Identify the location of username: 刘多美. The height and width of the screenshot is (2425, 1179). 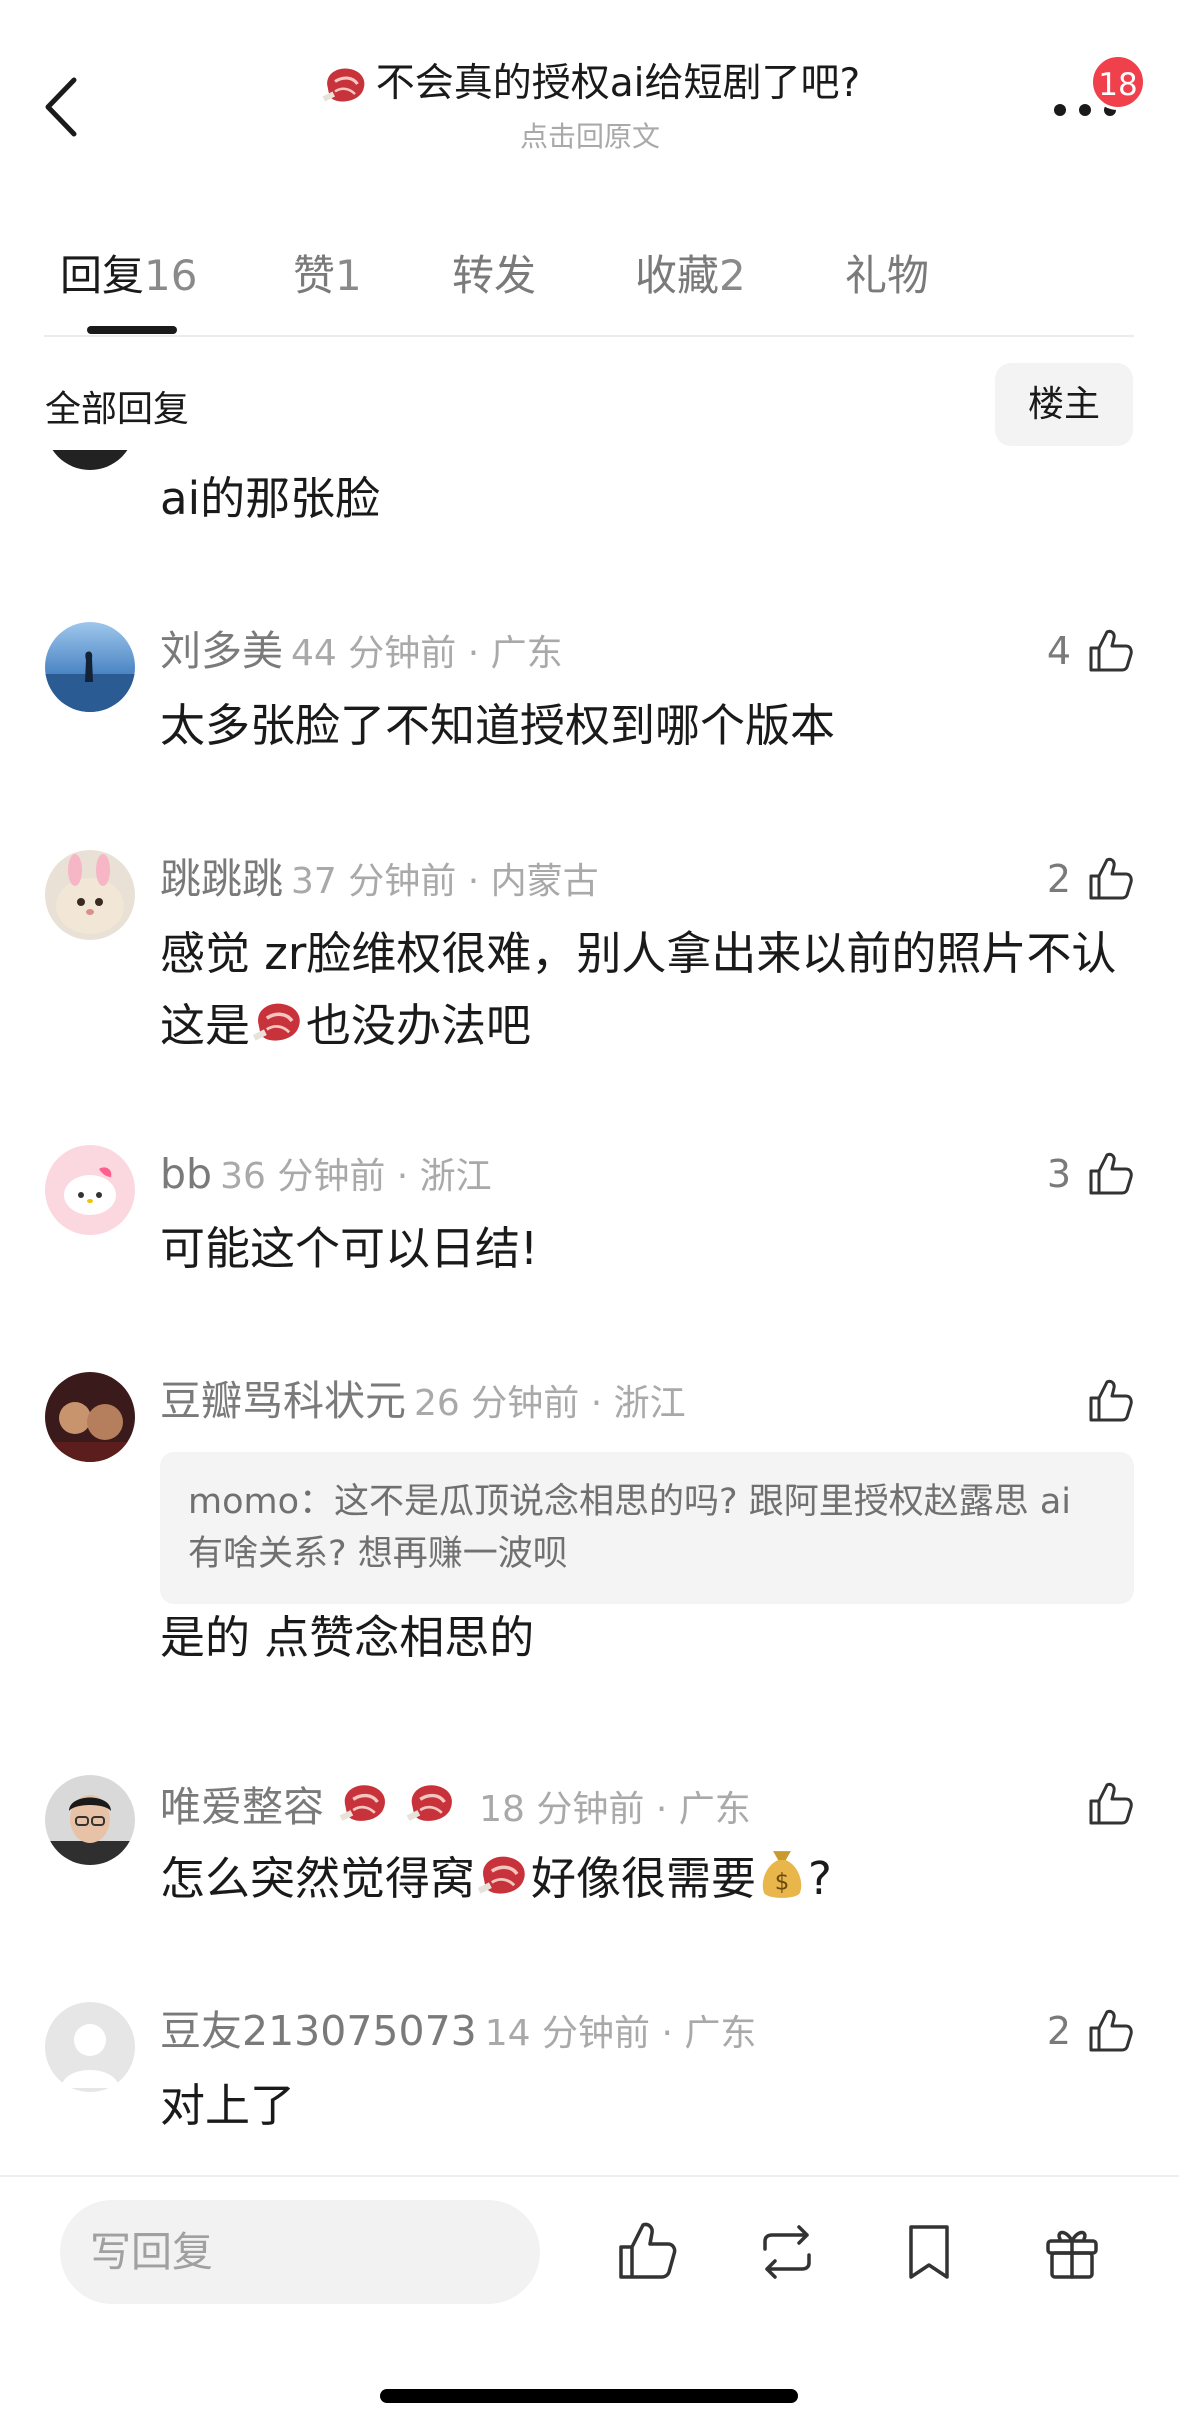
(221, 651).